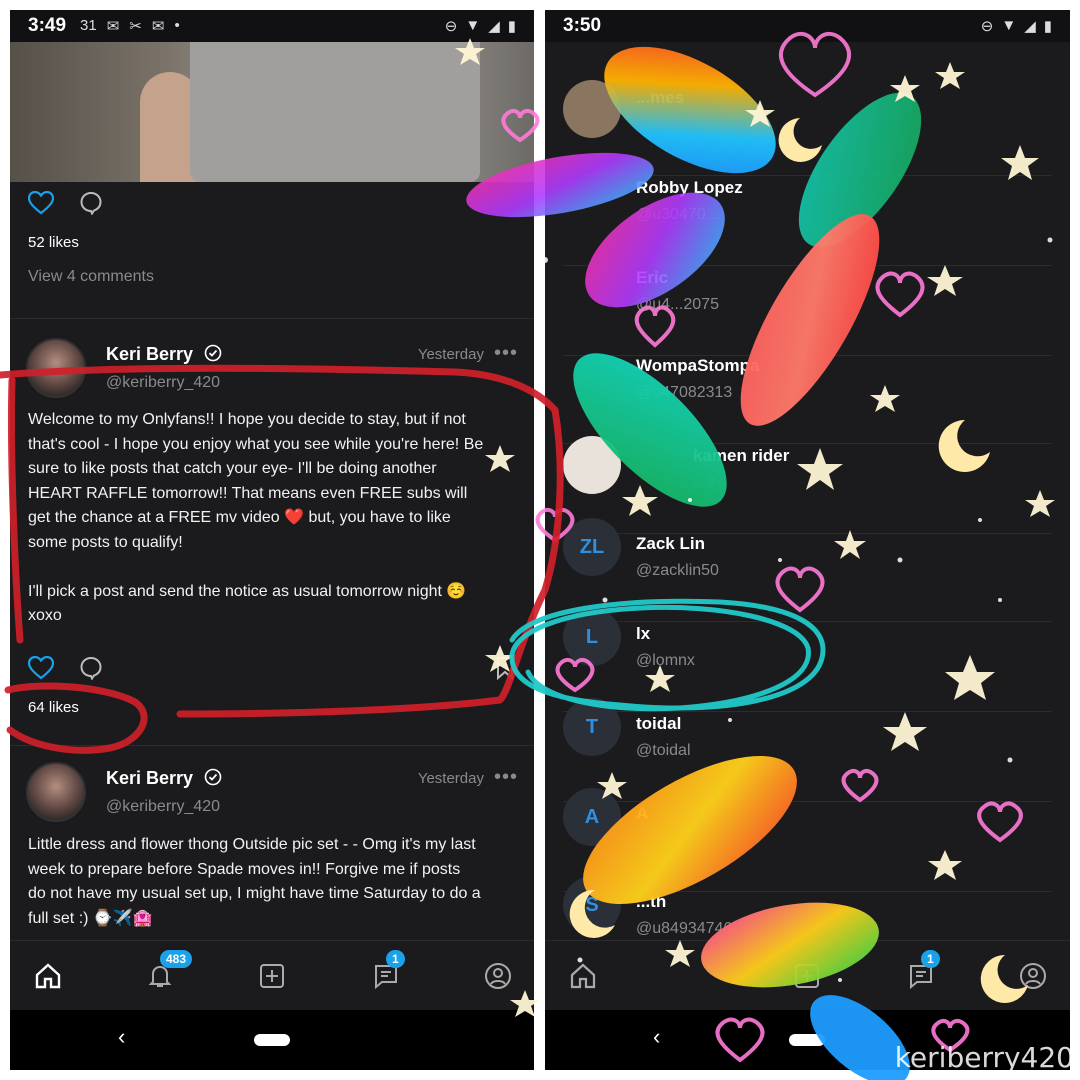 This screenshot has width=1080, height=1080. Describe the element at coordinates (176, 959) in the screenshot. I see `notifications-badge: 483` at that location.